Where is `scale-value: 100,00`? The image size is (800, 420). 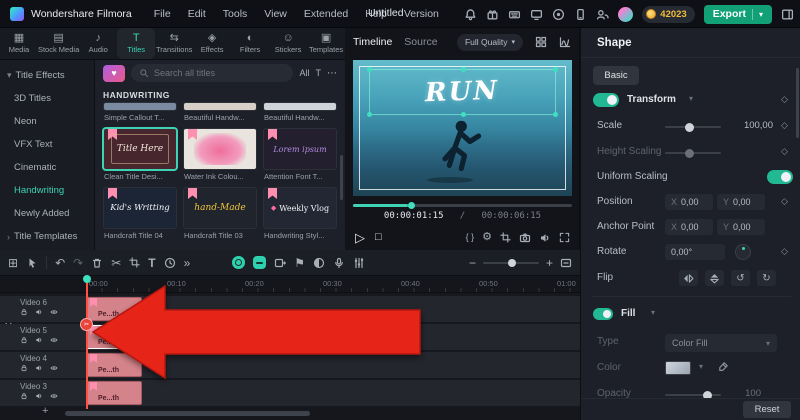 scale-value: 100,00 is located at coordinates (750, 125).